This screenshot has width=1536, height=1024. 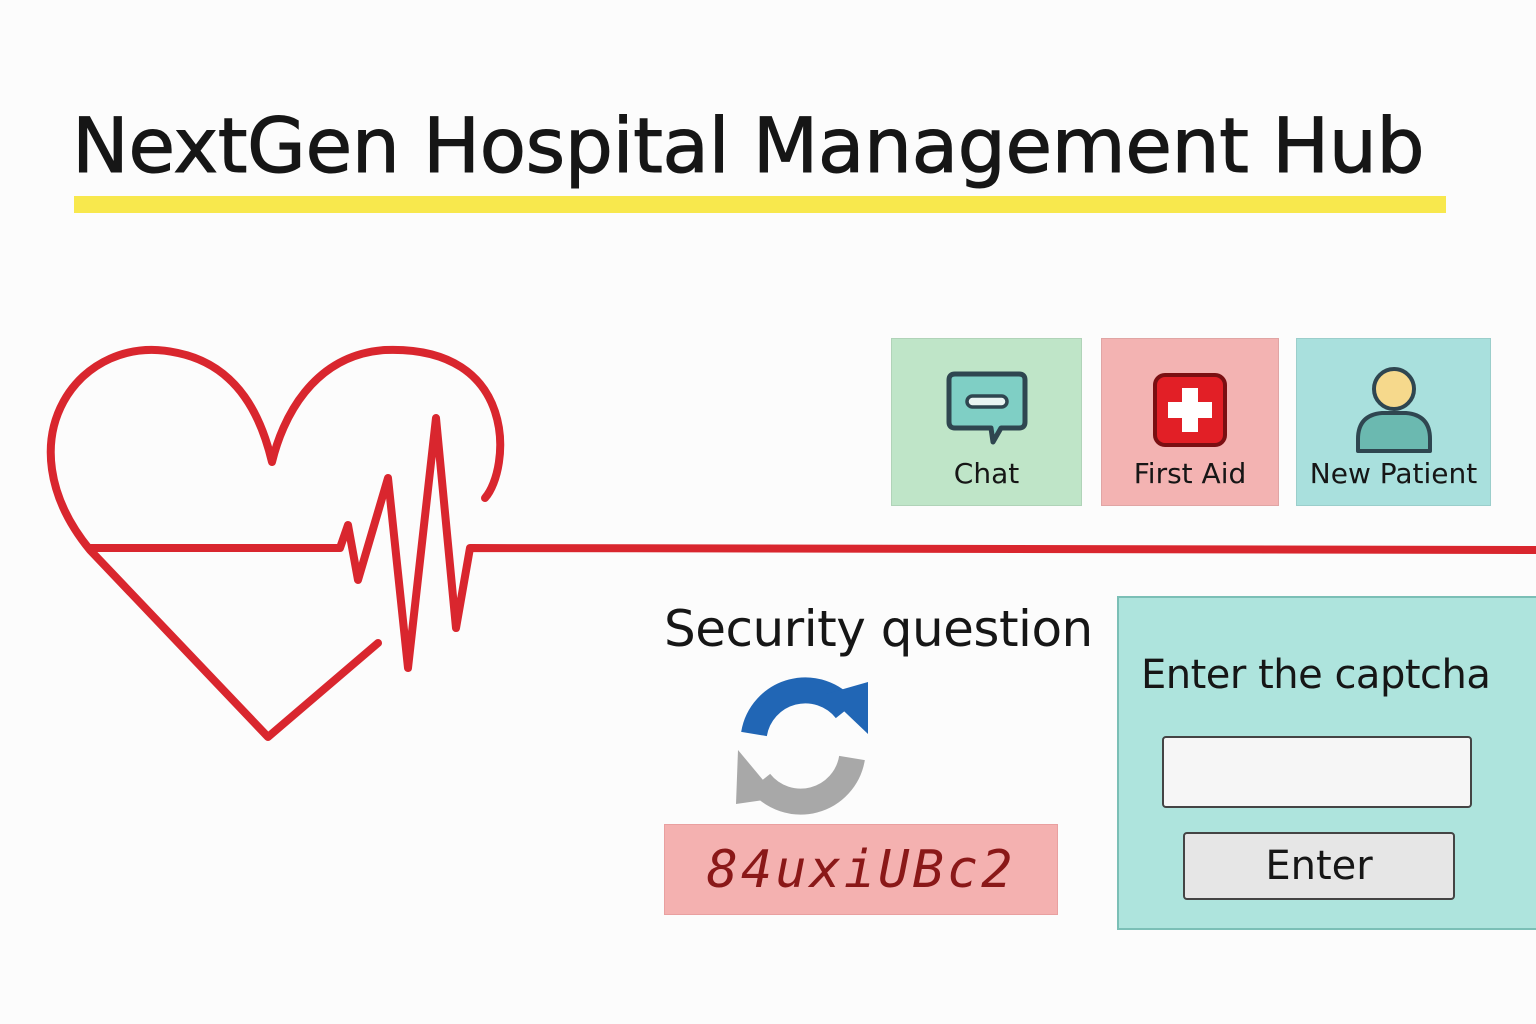 What do you see at coordinates (1394, 410) in the screenshot?
I see `user-icon` at bounding box center [1394, 410].